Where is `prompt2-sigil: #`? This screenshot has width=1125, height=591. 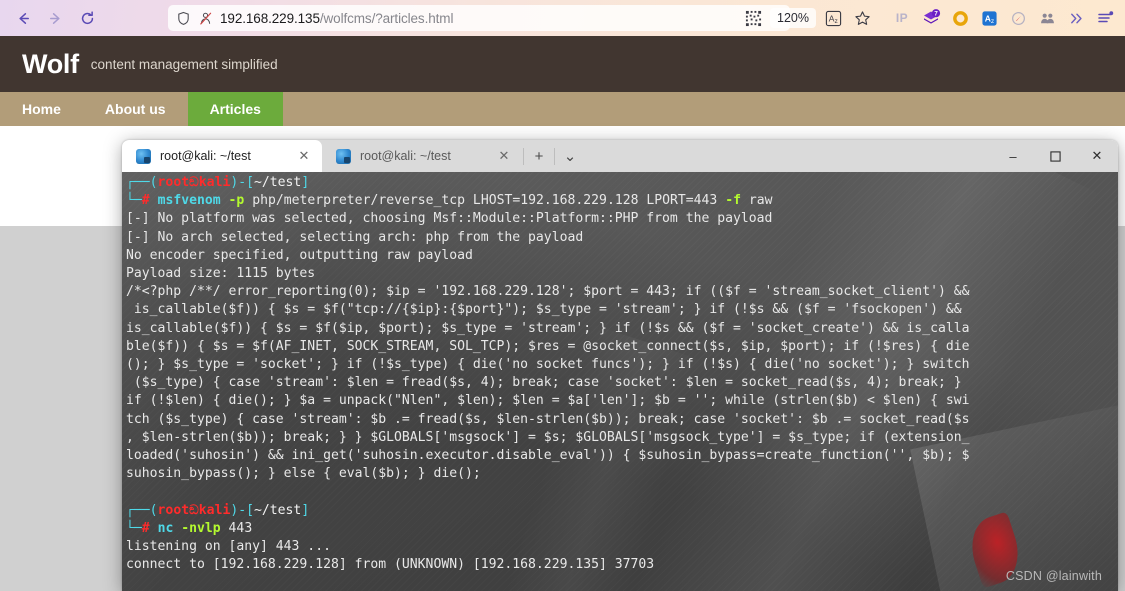
prompt2-sigil: # is located at coordinates (145, 528).